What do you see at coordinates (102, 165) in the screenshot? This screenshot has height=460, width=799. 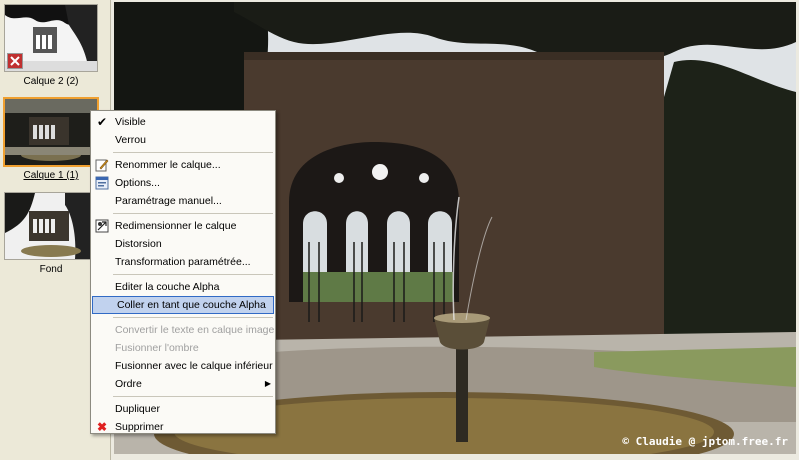 I see `rename-icon` at bounding box center [102, 165].